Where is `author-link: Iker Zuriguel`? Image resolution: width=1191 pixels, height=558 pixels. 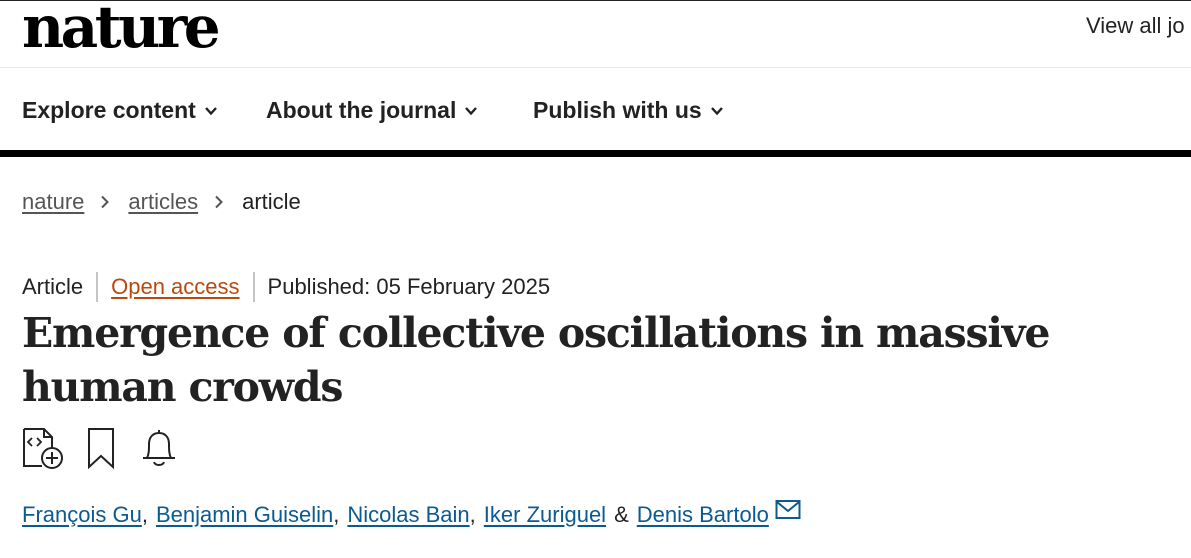
author-link: Iker Zuriguel is located at coordinates (545, 515).